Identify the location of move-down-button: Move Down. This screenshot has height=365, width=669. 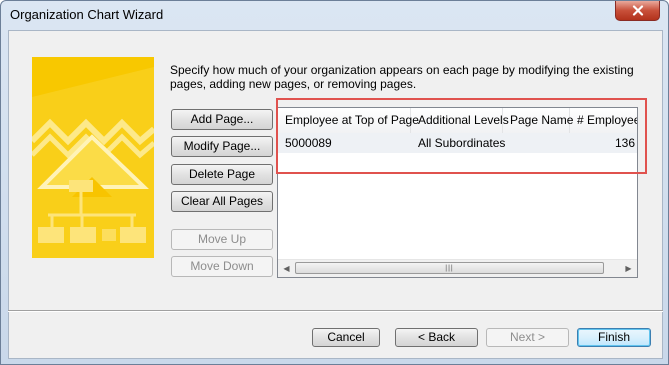
(222, 266).